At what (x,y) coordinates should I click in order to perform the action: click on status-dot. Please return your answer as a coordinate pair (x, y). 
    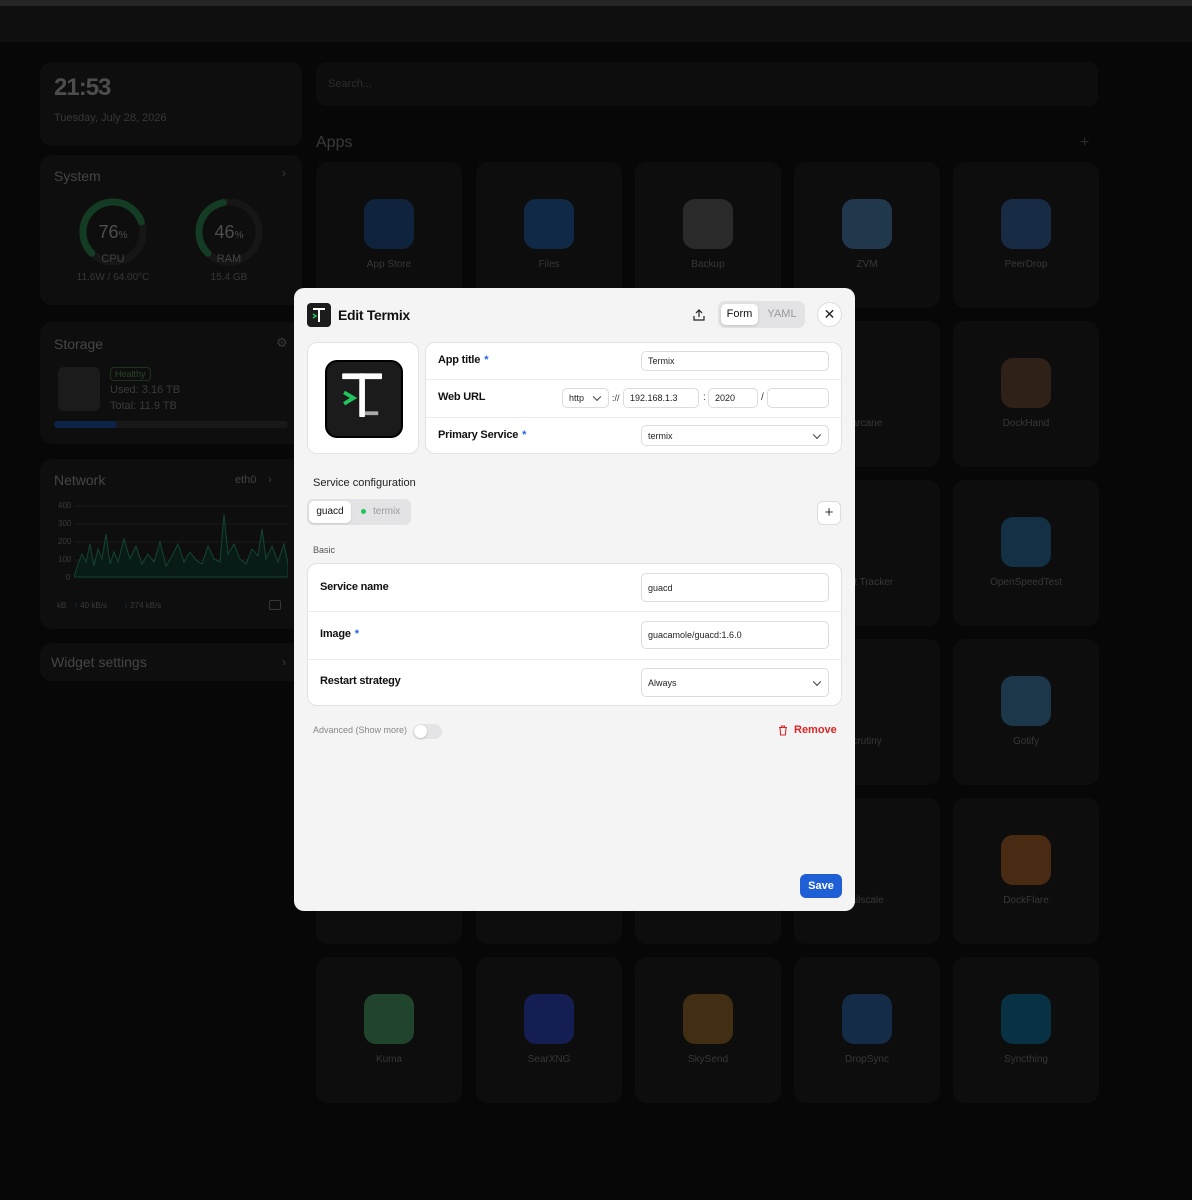
    Looking at the image, I should click on (363, 511).